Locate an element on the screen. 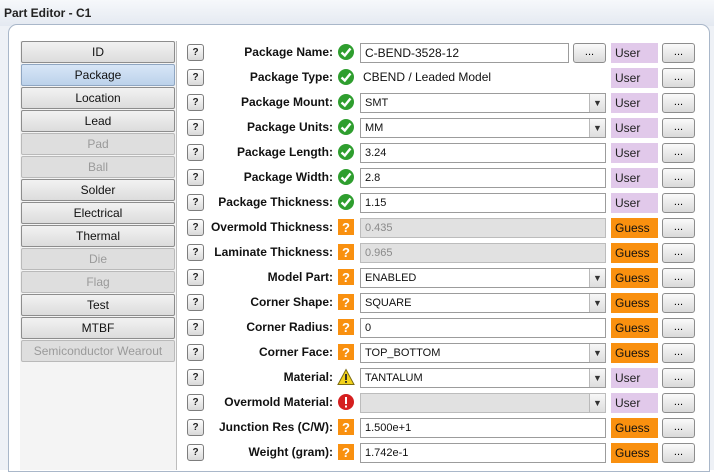 The width and height of the screenshot is (714, 472). package-length-label: Package Length: is located at coordinates (284, 152).